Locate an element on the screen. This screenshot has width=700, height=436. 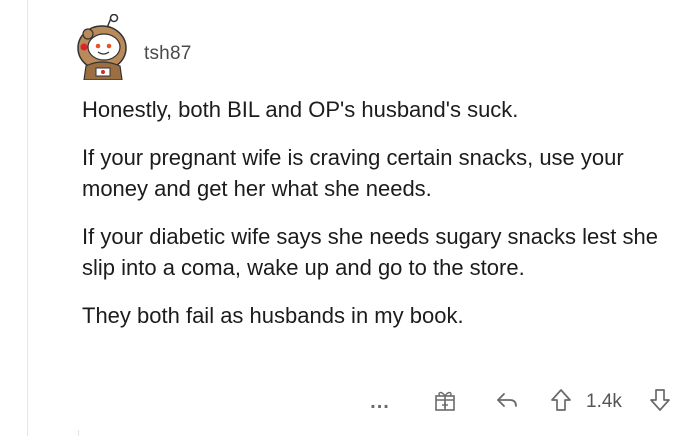
downvote-arrow-icon is located at coordinates (660, 402).